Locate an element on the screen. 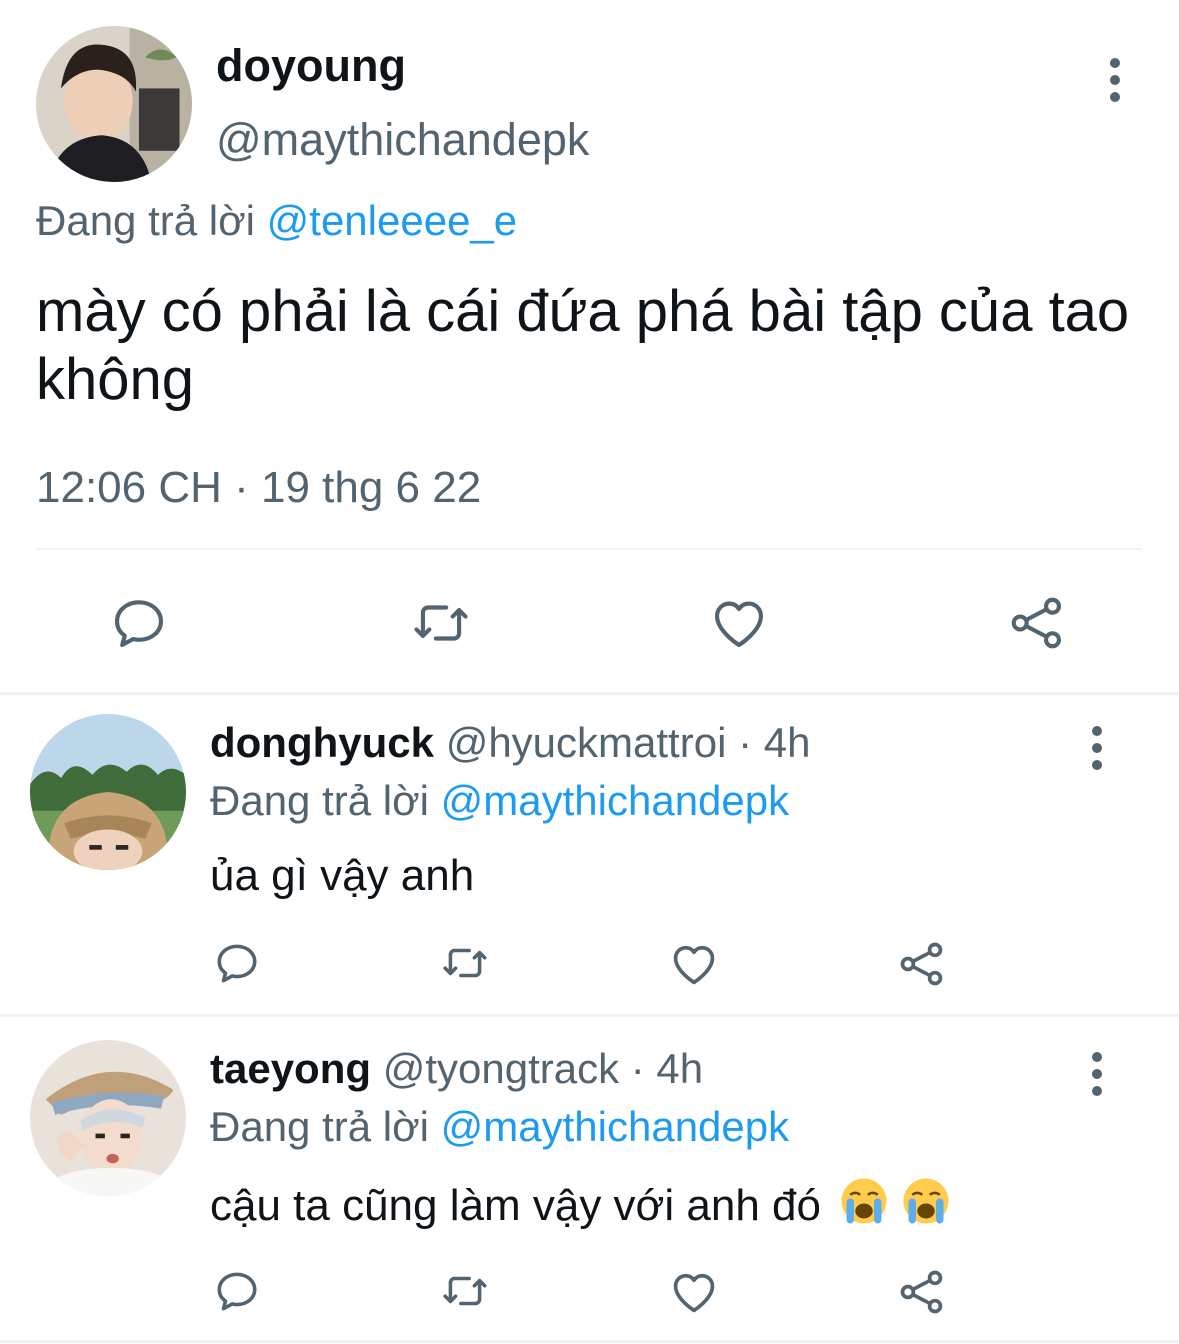 This screenshot has width=1179, height=1344. reply-header: donghyuck @hyuckmattroi · 4h is located at coordinates (510, 743).